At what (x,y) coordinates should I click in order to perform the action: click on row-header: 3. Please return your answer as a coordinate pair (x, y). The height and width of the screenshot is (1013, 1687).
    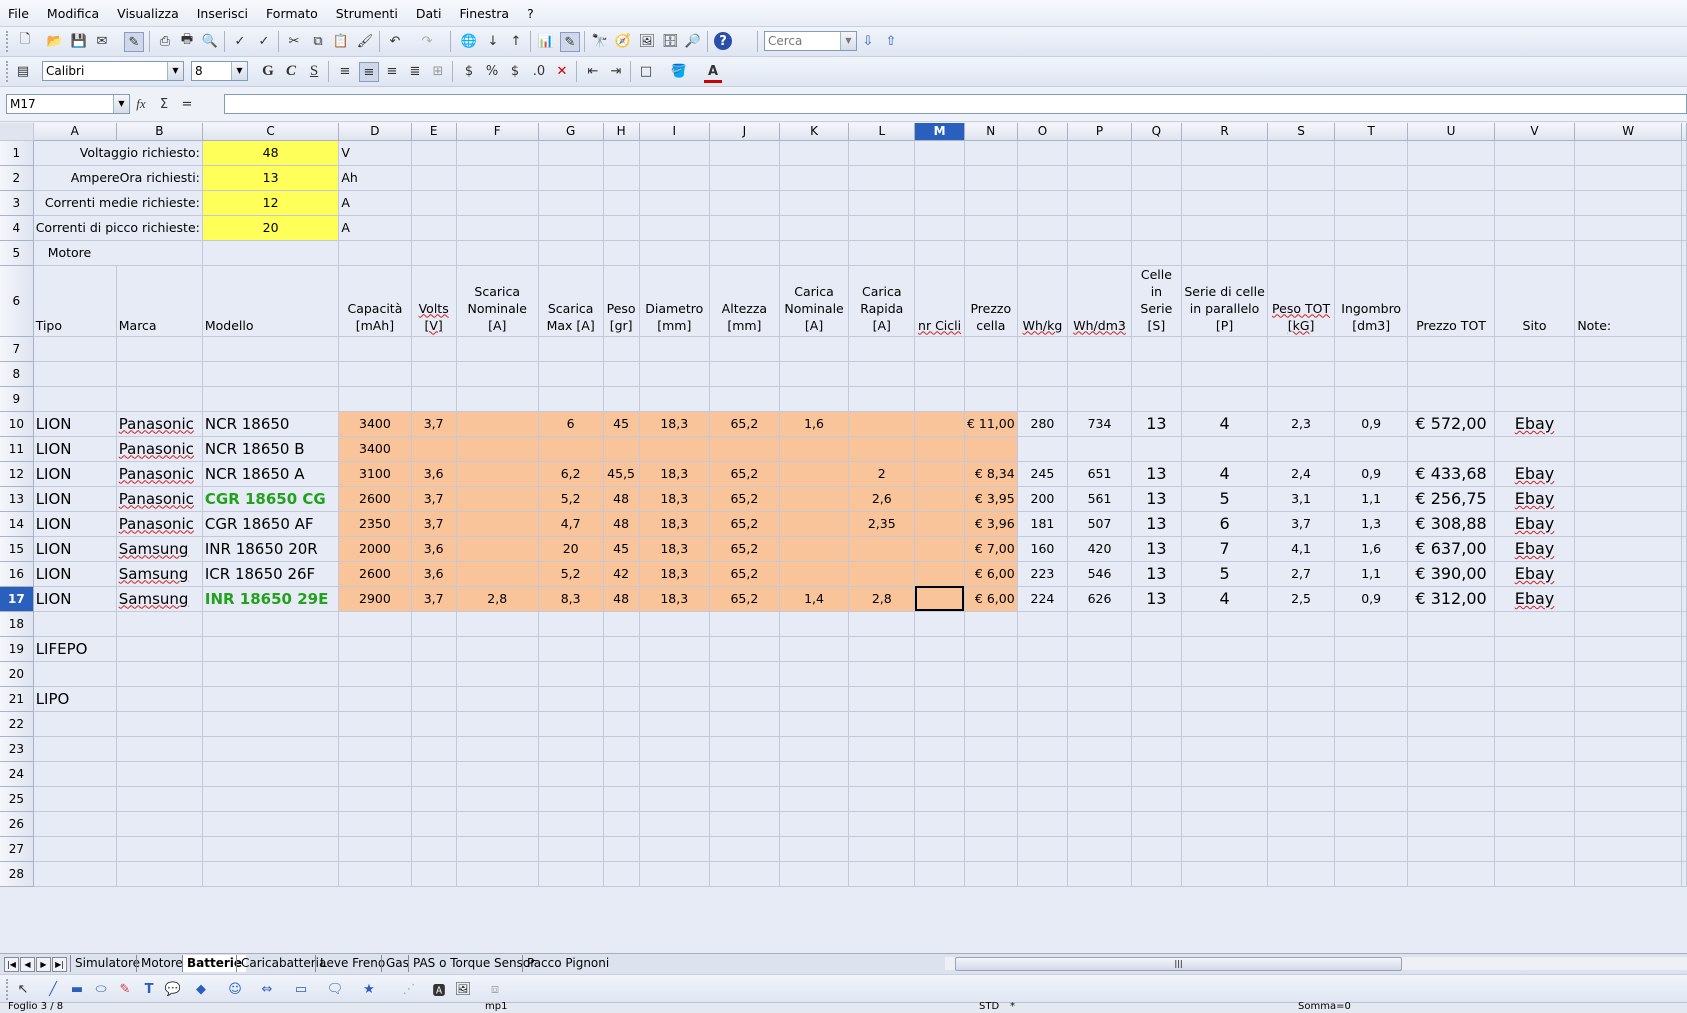
    Looking at the image, I should click on (17, 203).